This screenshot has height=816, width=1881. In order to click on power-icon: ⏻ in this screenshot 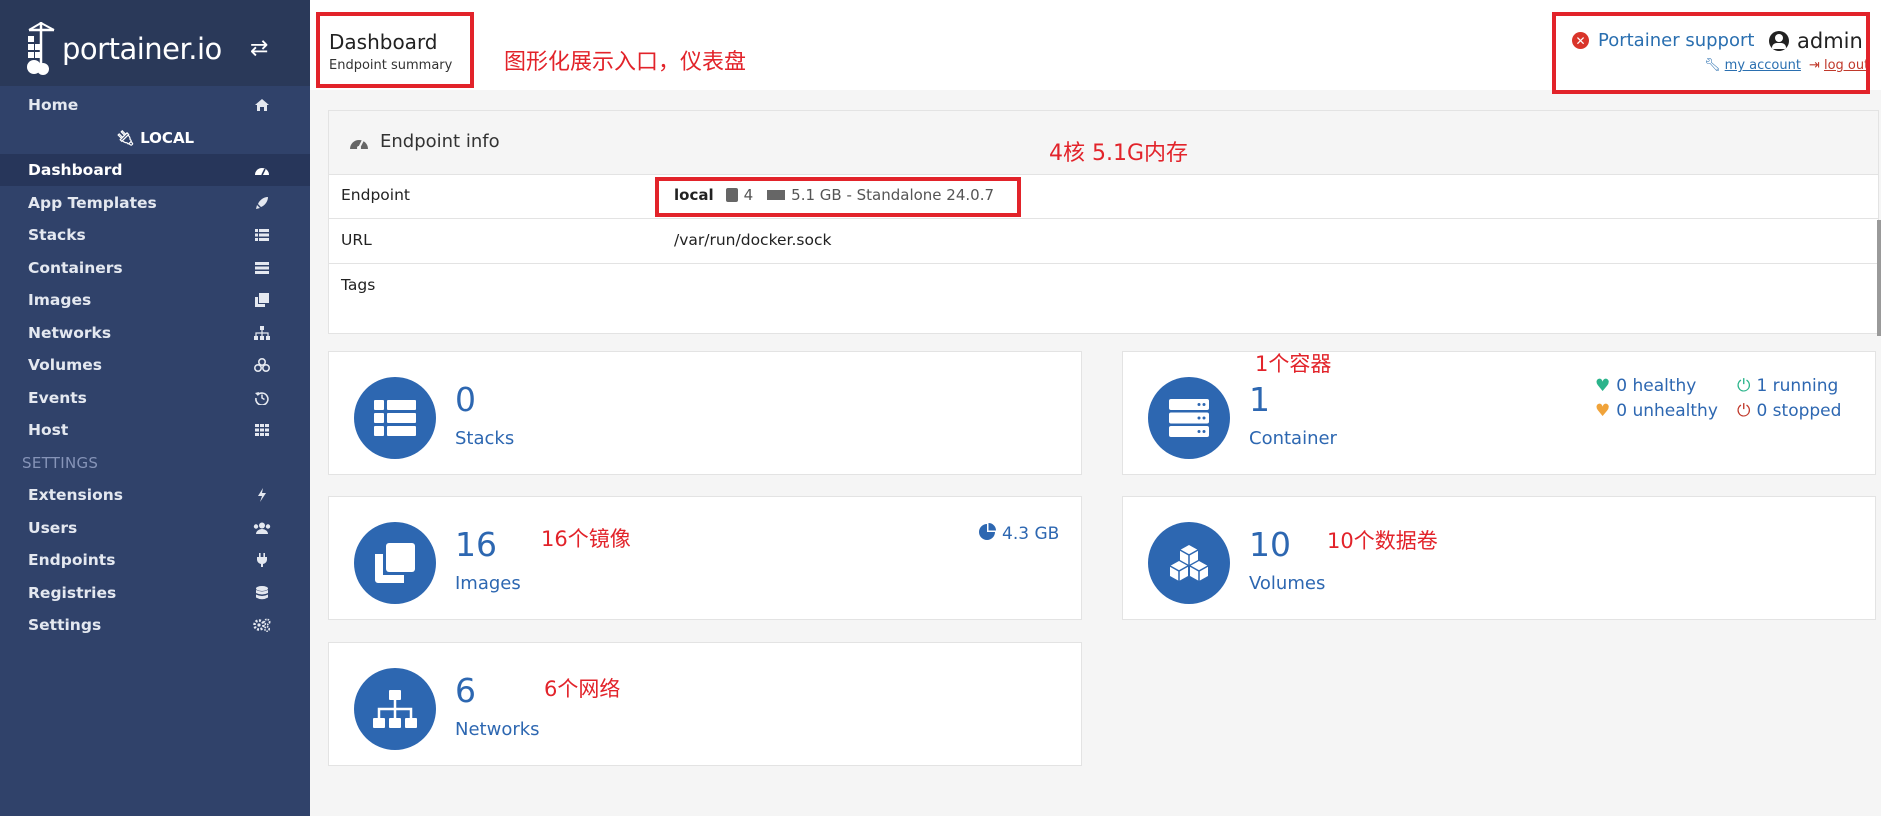, I will do `click(1744, 411)`.